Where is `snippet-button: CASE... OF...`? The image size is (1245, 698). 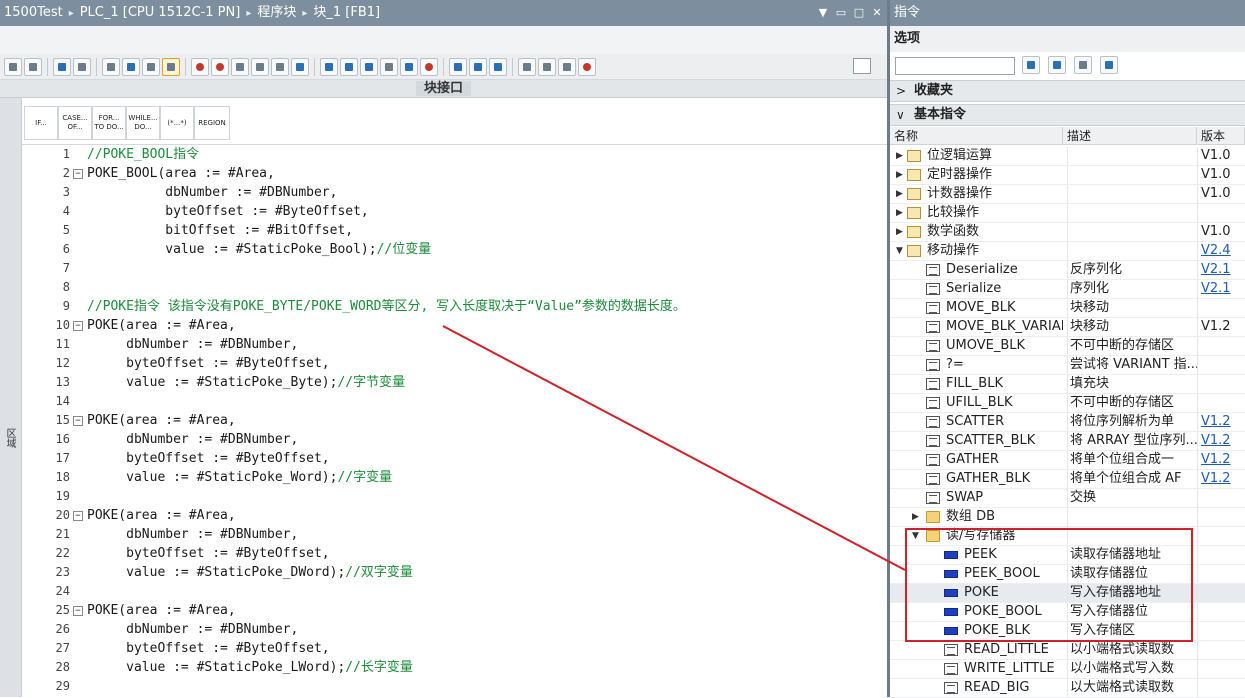
snippet-button: CASE... OF... is located at coordinates (75, 123).